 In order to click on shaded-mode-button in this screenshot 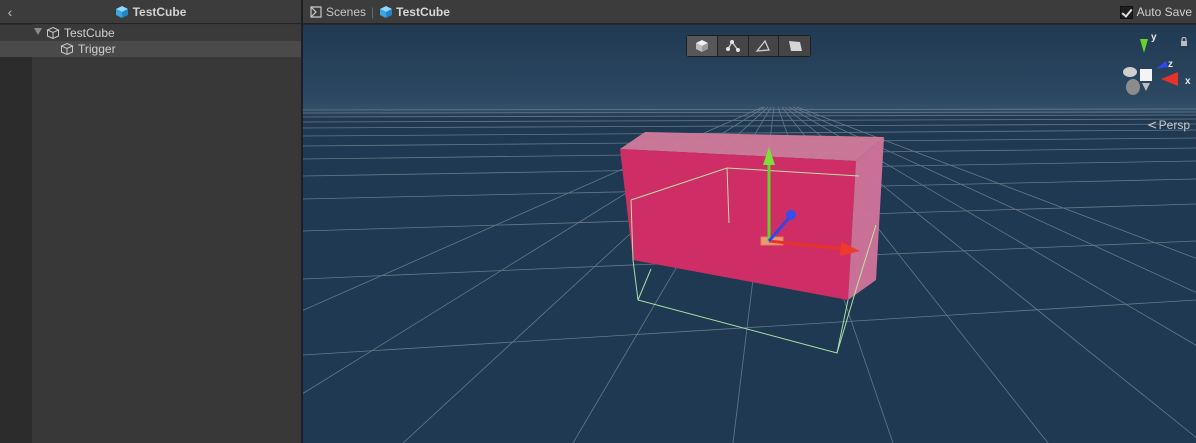, I will do `click(702, 46)`.